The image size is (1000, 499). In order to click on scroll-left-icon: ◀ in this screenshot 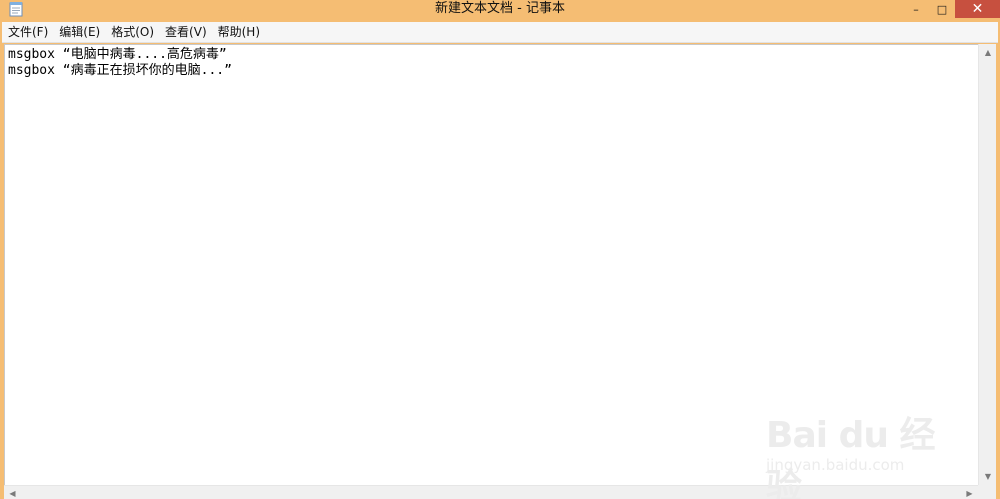, I will do `click(12, 492)`.